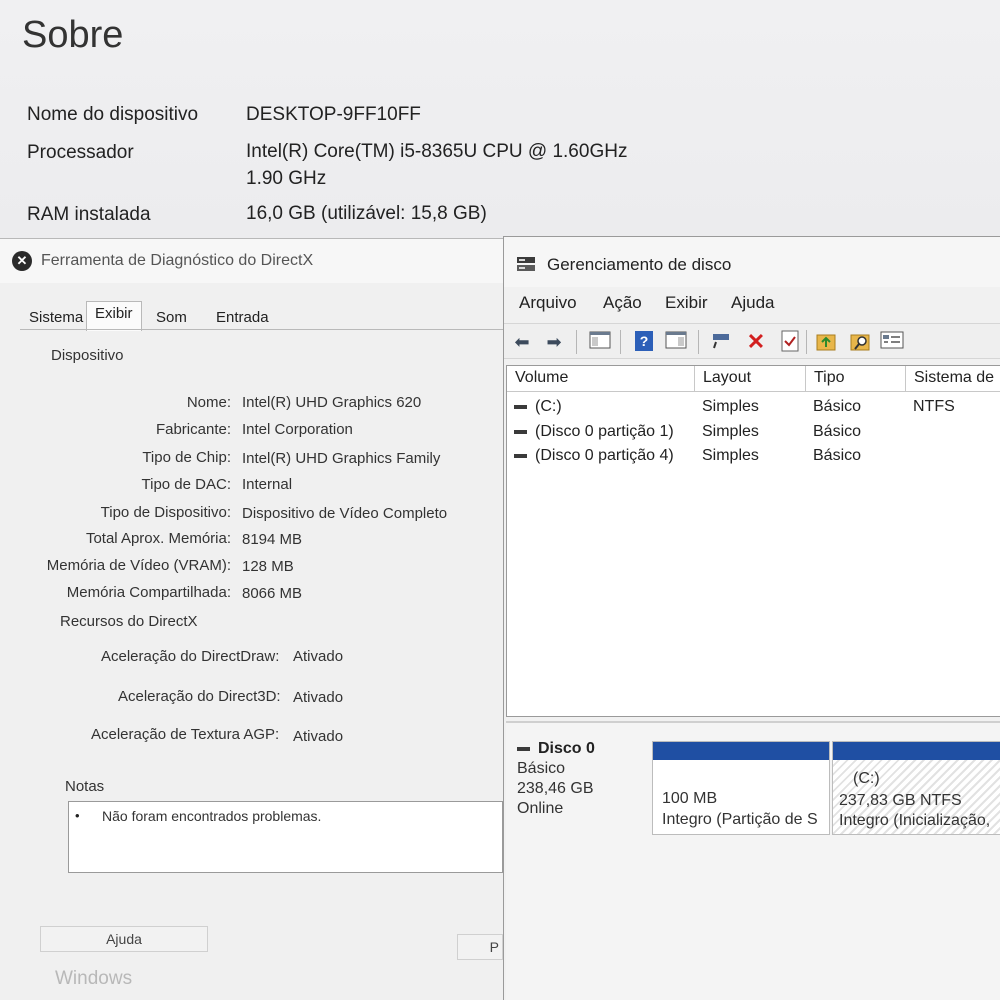  Describe the element at coordinates (148, 592) in the screenshot. I see `property-label: Memória Compartilhada:` at that location.